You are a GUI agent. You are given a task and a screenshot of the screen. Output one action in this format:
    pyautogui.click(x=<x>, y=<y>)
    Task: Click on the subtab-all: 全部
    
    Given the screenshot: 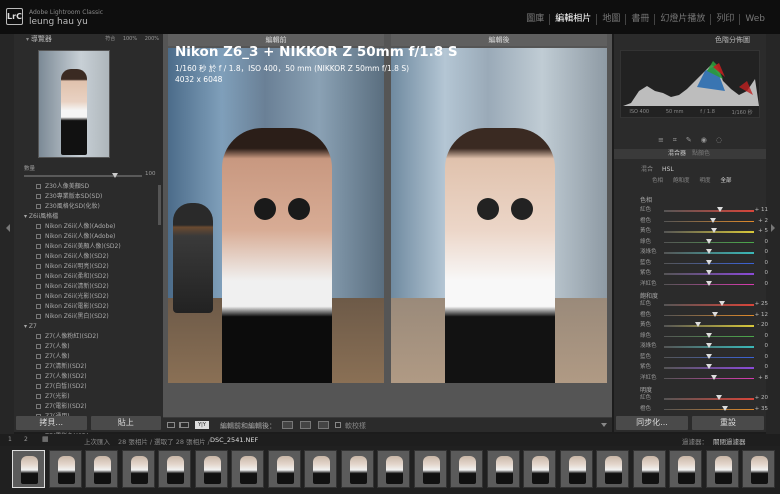 What is the action you would take?
    pyautogui.click(x=726, y=181)
    